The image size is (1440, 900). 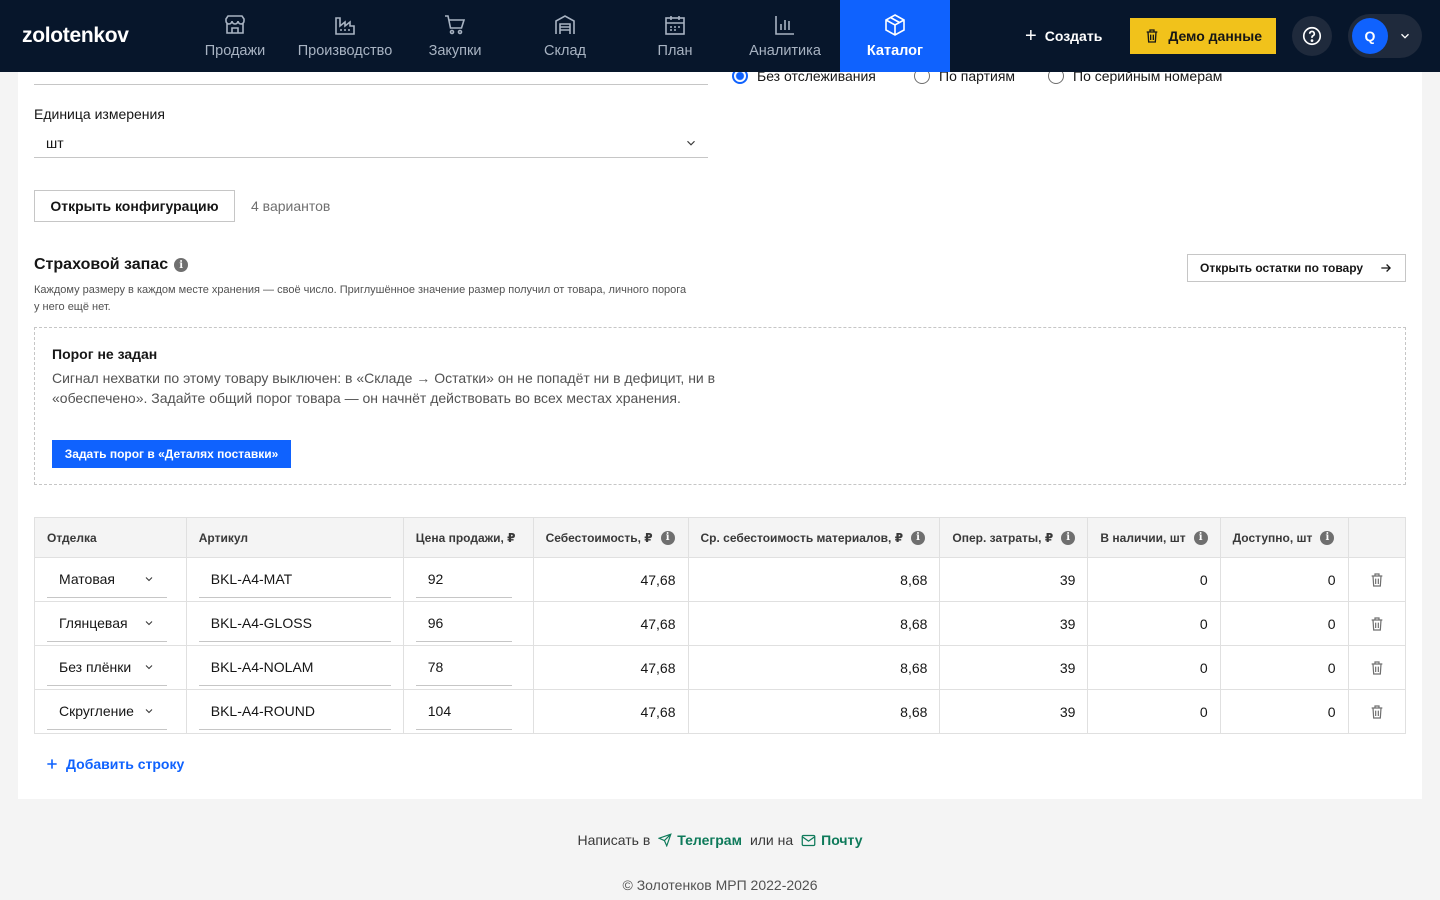 I want to click on cell-price: 92, so click(x=468, y=579).